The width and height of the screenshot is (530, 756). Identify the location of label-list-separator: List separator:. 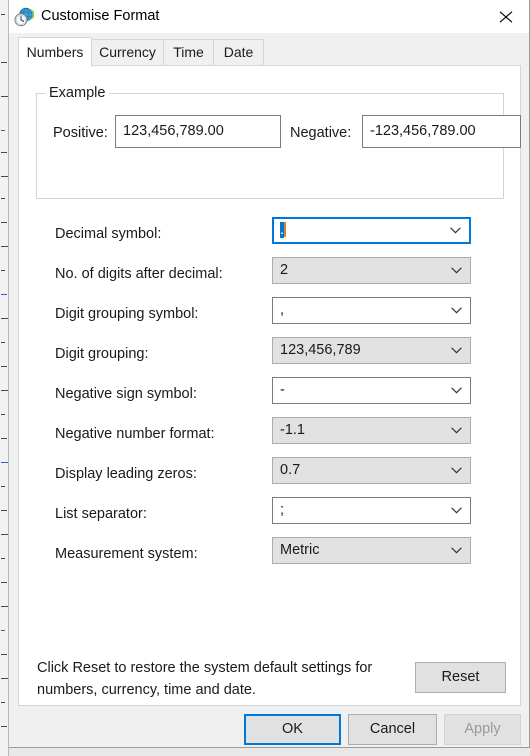
(101, 514).